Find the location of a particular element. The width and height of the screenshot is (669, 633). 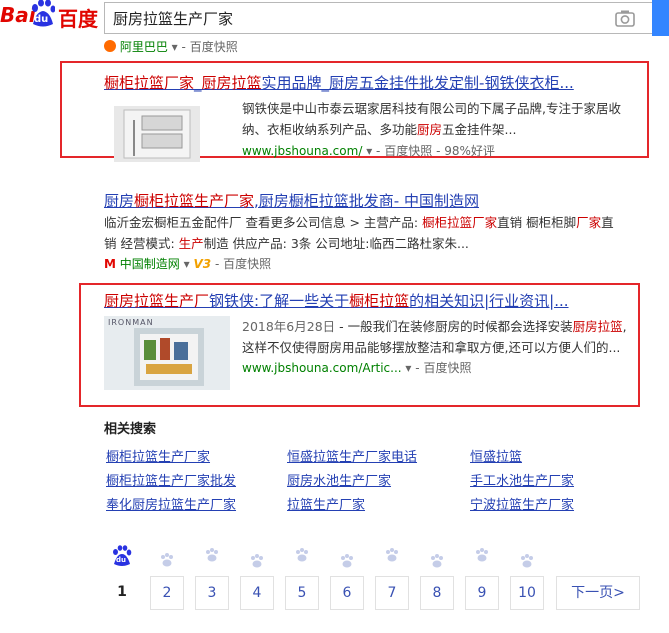

related-link: 橱柜拉篮生产厂家 is located at coordinates (158, 455).